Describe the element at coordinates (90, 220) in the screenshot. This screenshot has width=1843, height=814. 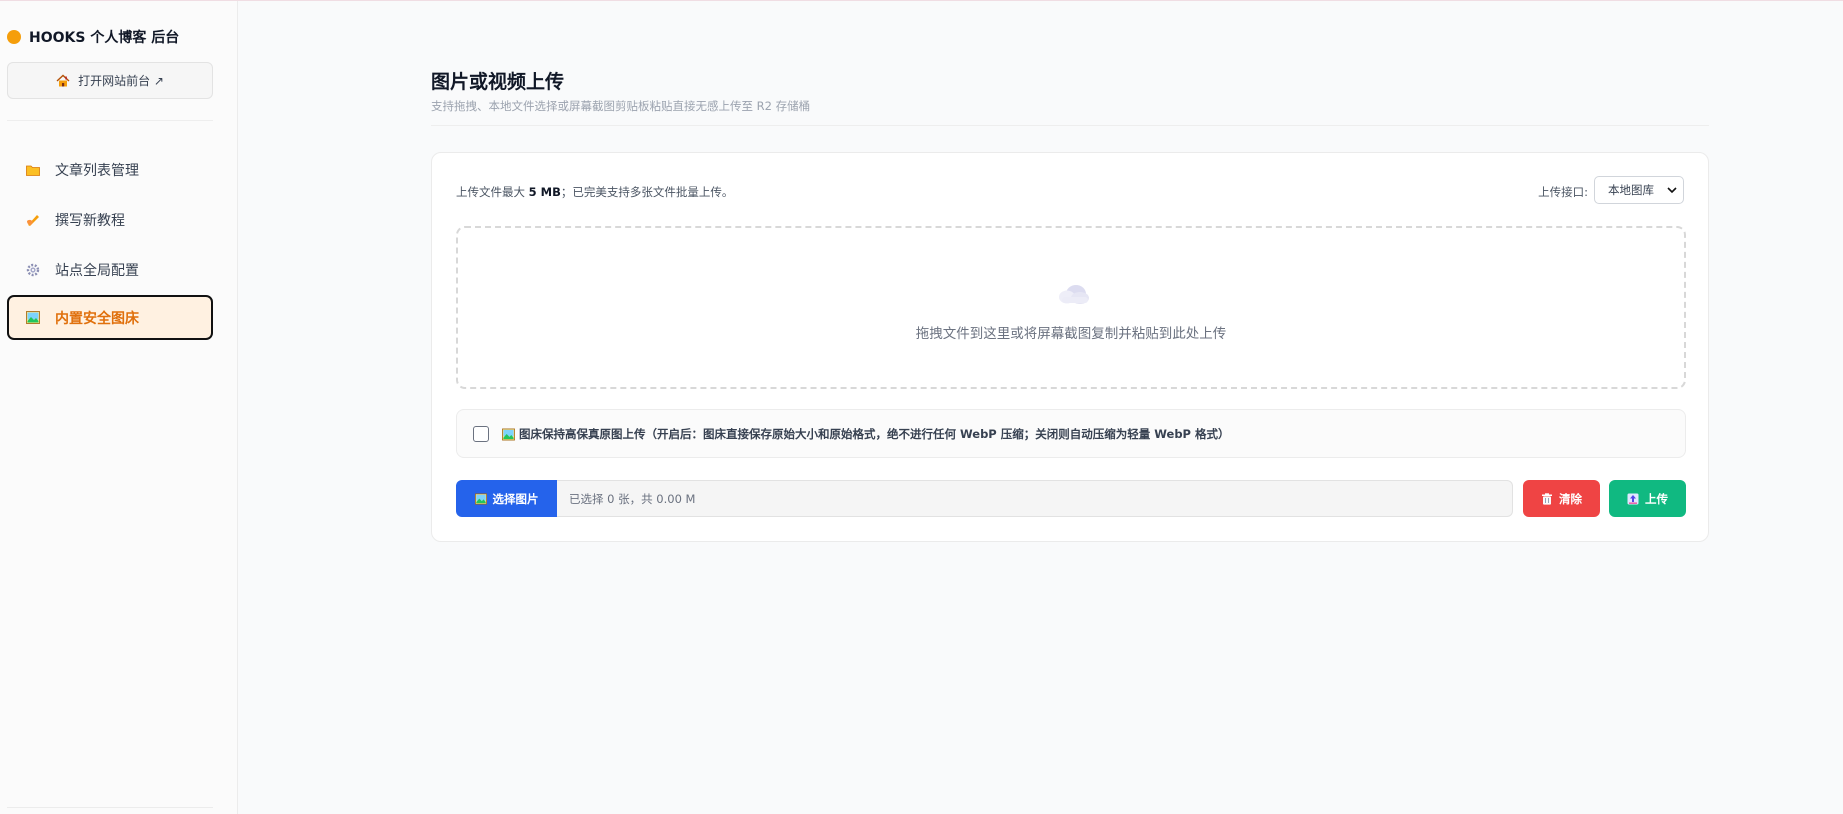
I see `sidebar-item-label: 撰写新教程` at that location.